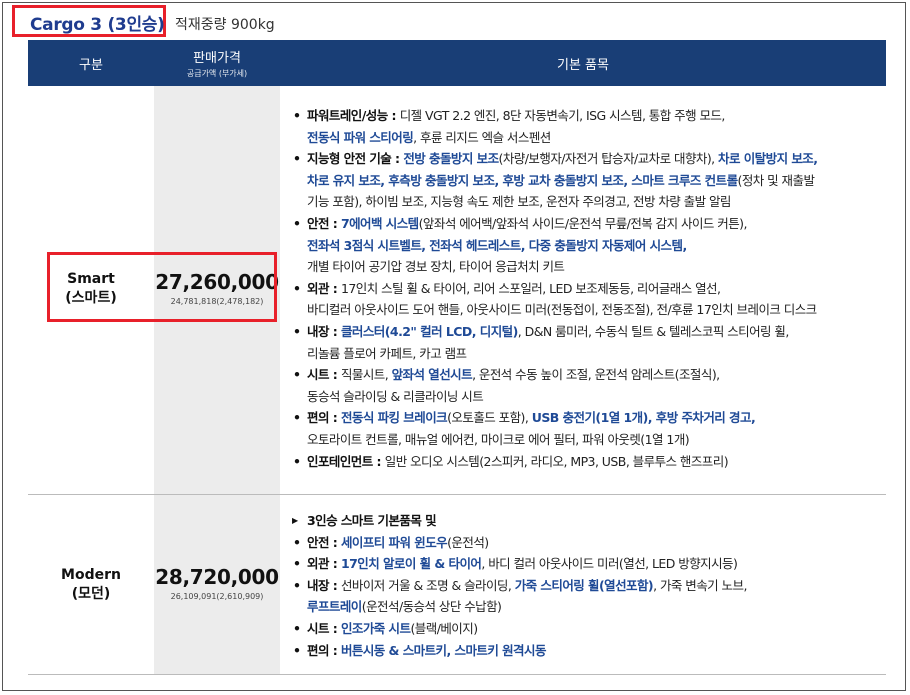  Describe the element at coordinates (653, 331) in the screenshot. I see `feature-text: , D&N 룸미러, 수동식 틸트 & 텔레스코픽 스티어링 휠,` at that location.